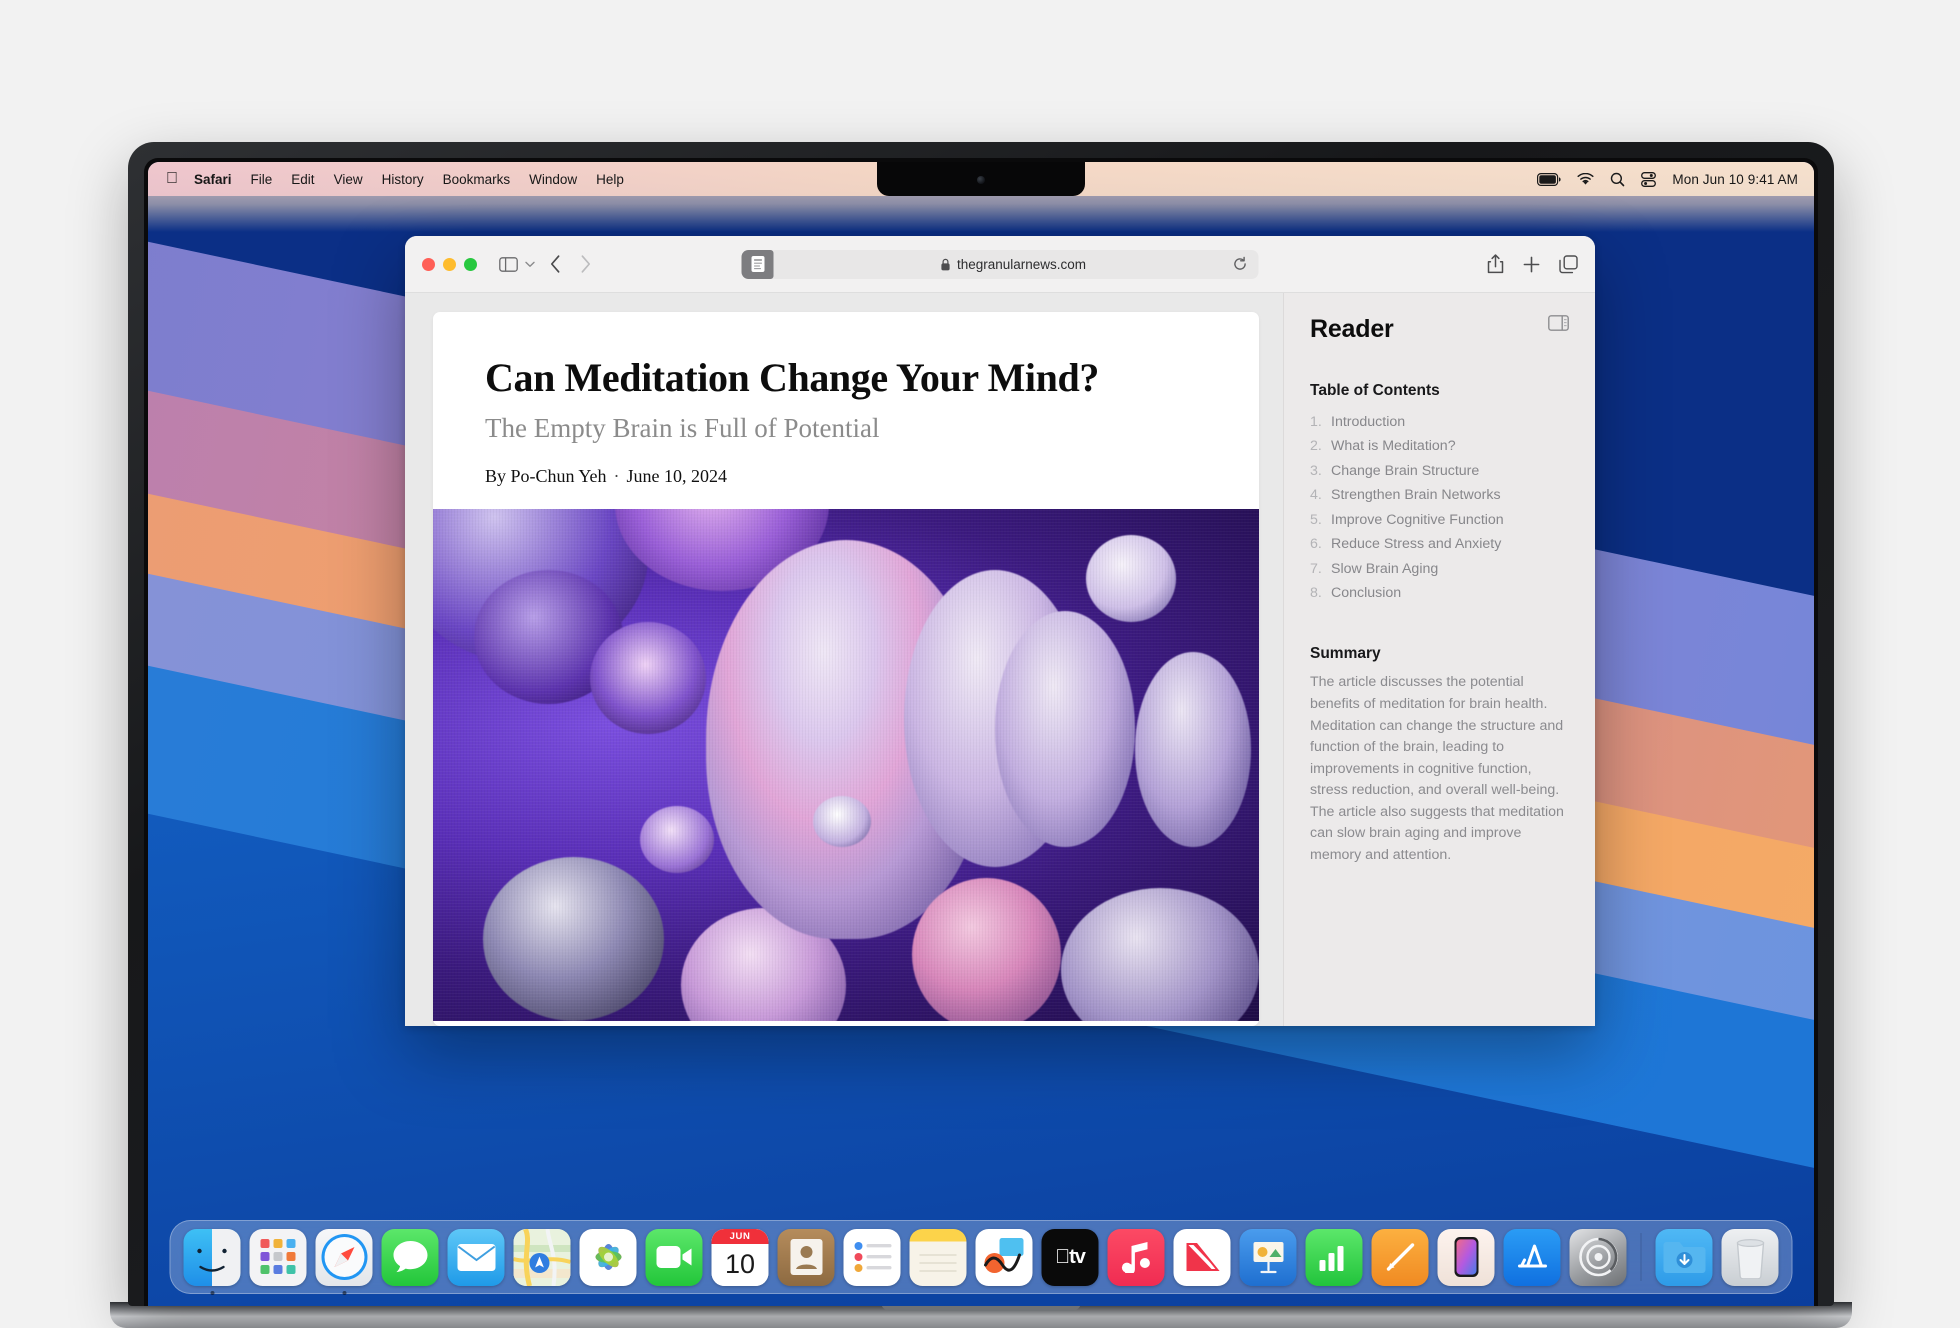  I want to click on list-item: 2. What is Meditation?, so click(1439, 446).